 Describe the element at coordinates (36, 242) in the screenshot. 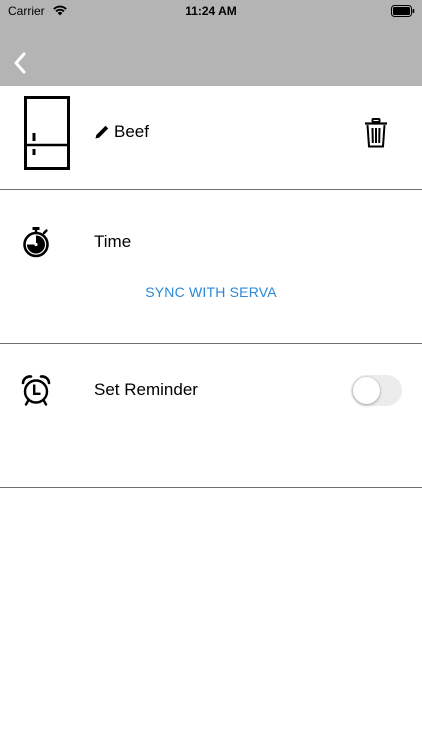

I see `stopwatch-icon` at that location.